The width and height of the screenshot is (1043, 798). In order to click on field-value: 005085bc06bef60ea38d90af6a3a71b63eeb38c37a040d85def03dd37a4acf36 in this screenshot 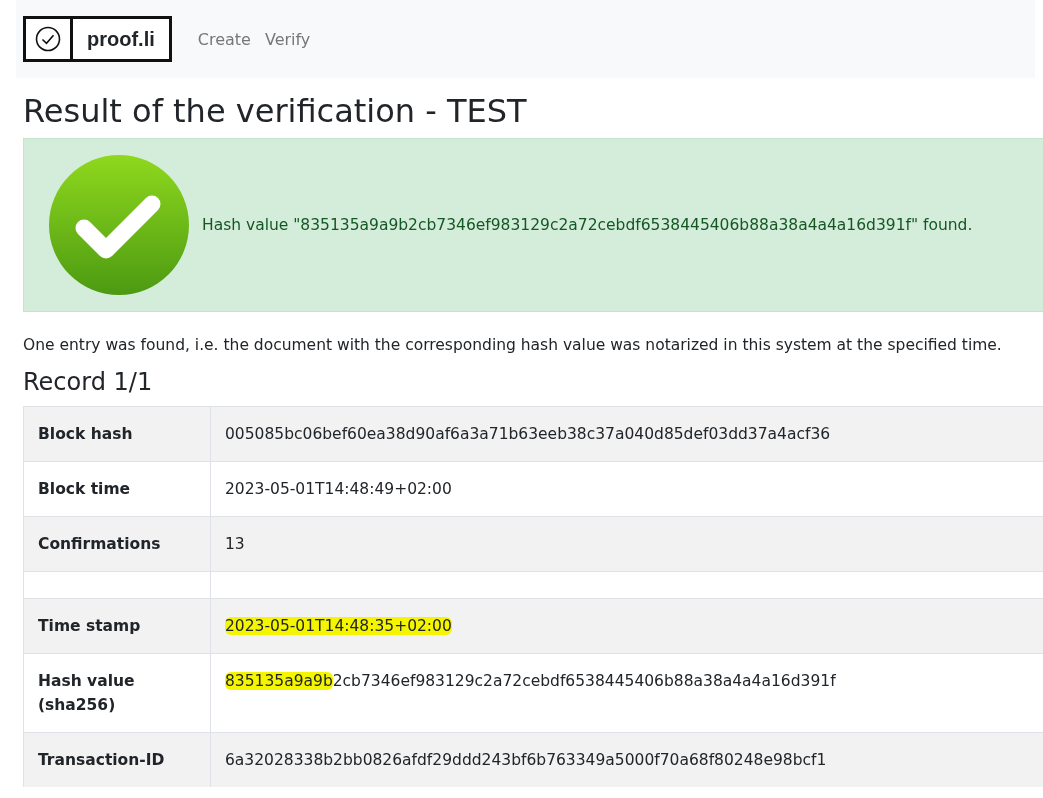, I will do `click(528, 434)`.